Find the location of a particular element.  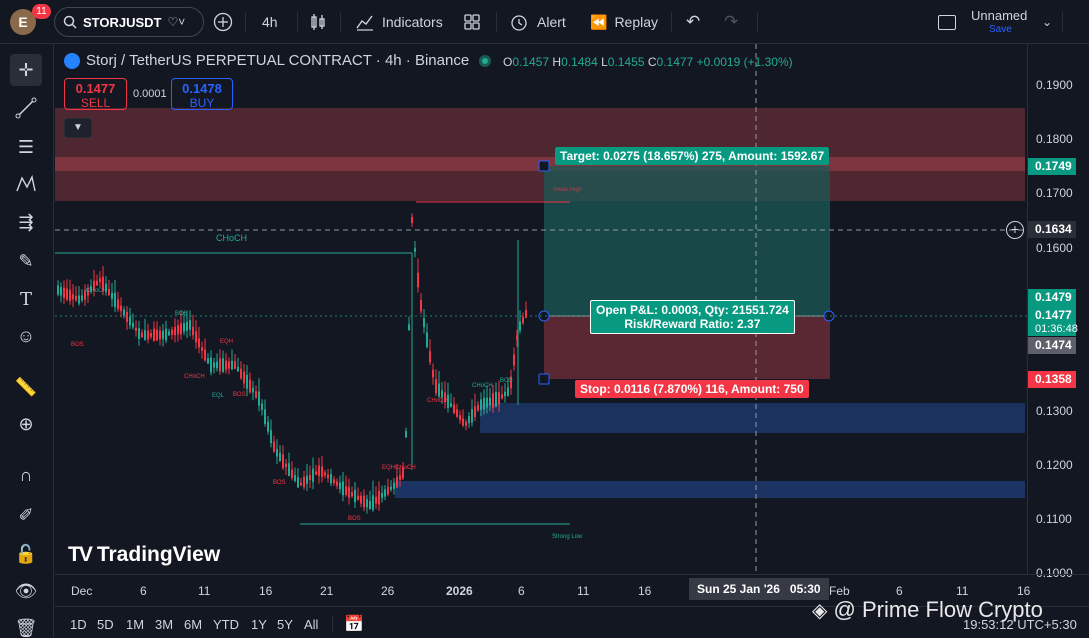

range-1y: 1Y is located at coordinates (259, 624).